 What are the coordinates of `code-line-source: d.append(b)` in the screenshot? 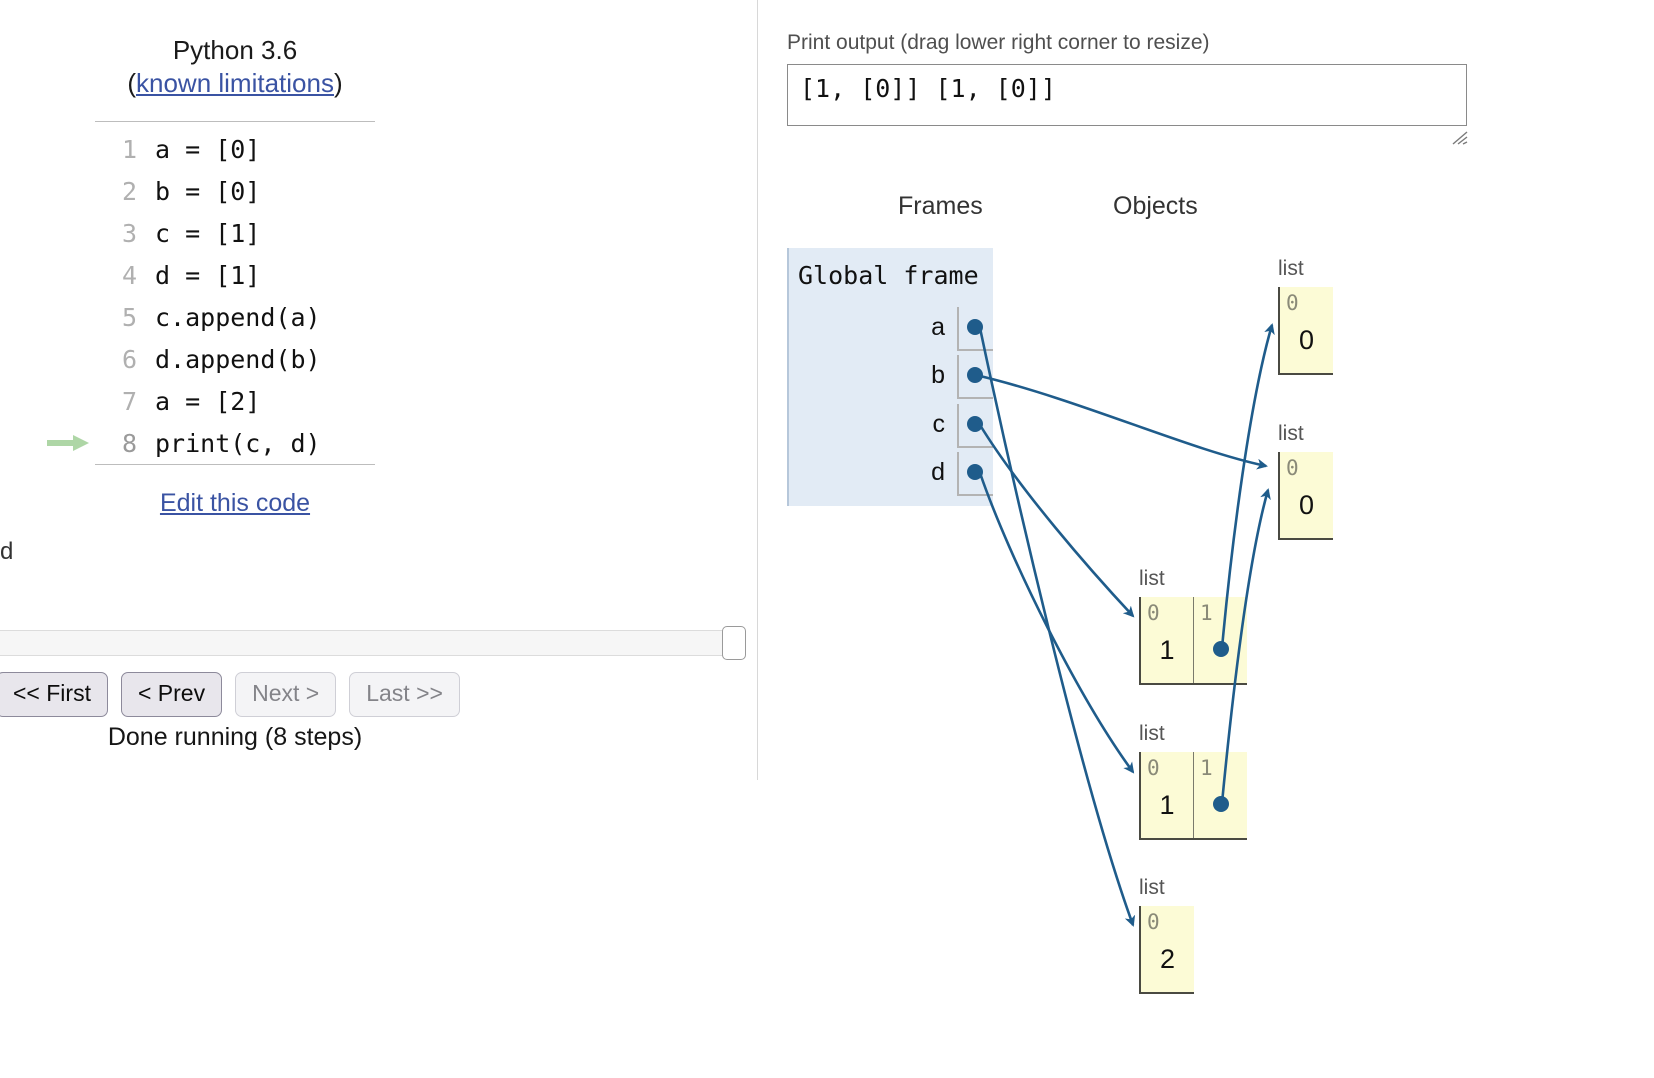 It's located at (238, 359).